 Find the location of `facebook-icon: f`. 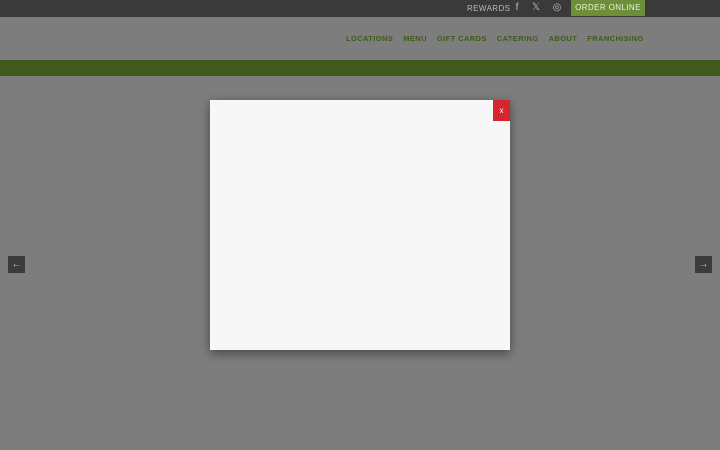

facebook-icon: f is located at coordinates (517, 8).